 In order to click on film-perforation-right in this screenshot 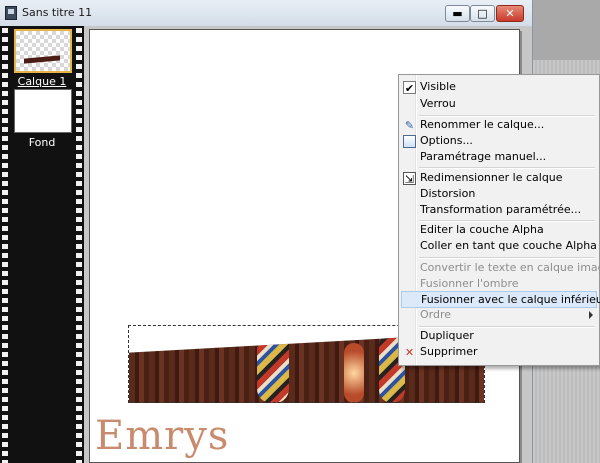, I will do `click(79, 245)`.